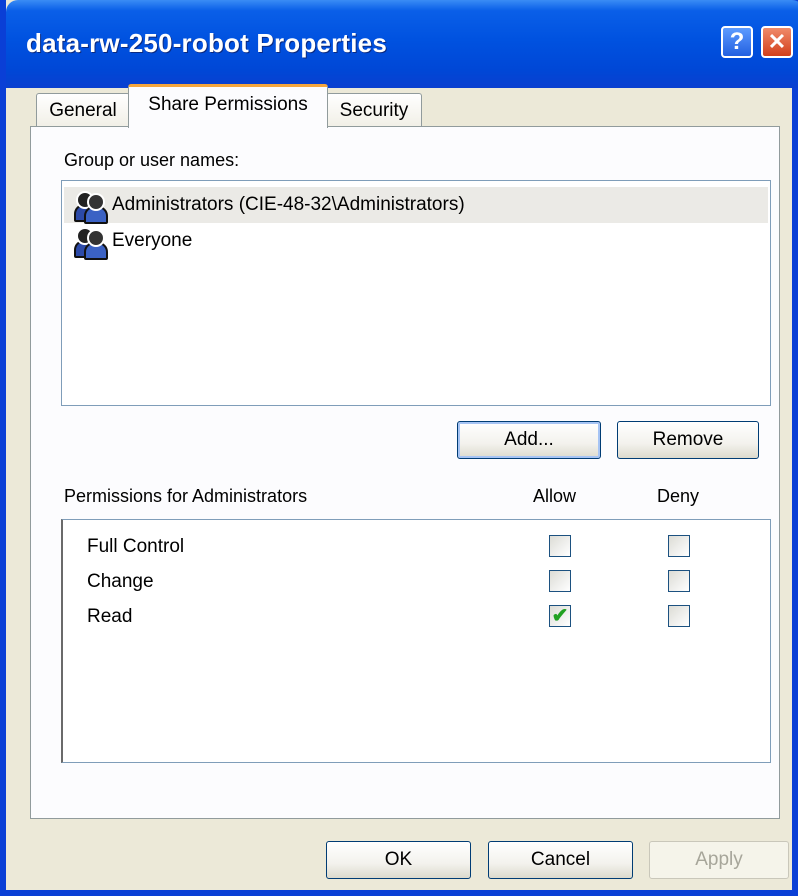  What do you see at coordinates (560, 581) in the screenshot?
I see `change-allow-checkbox` at bounding box center [560, 581].